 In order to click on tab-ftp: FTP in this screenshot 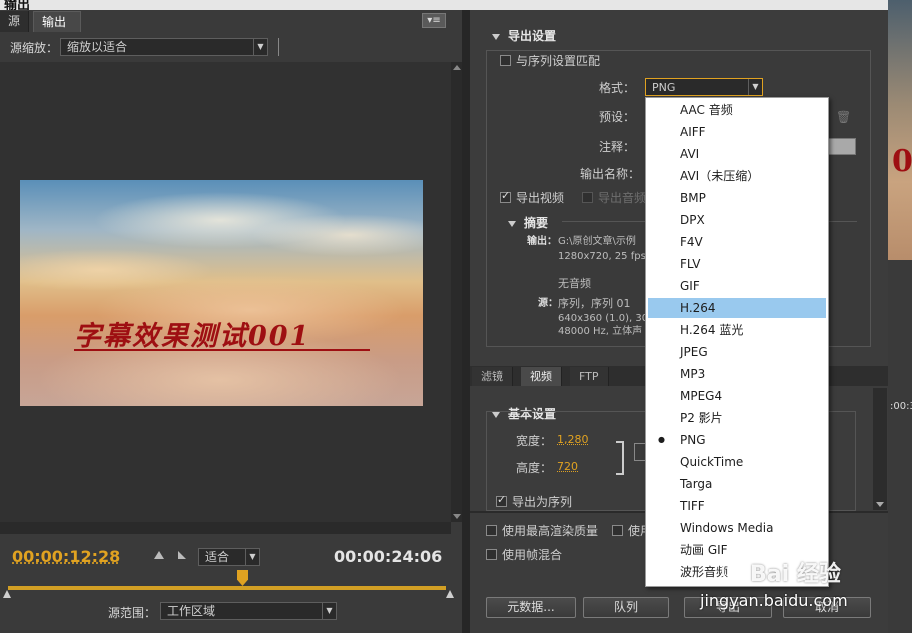, I will do `click(589, 376)`.